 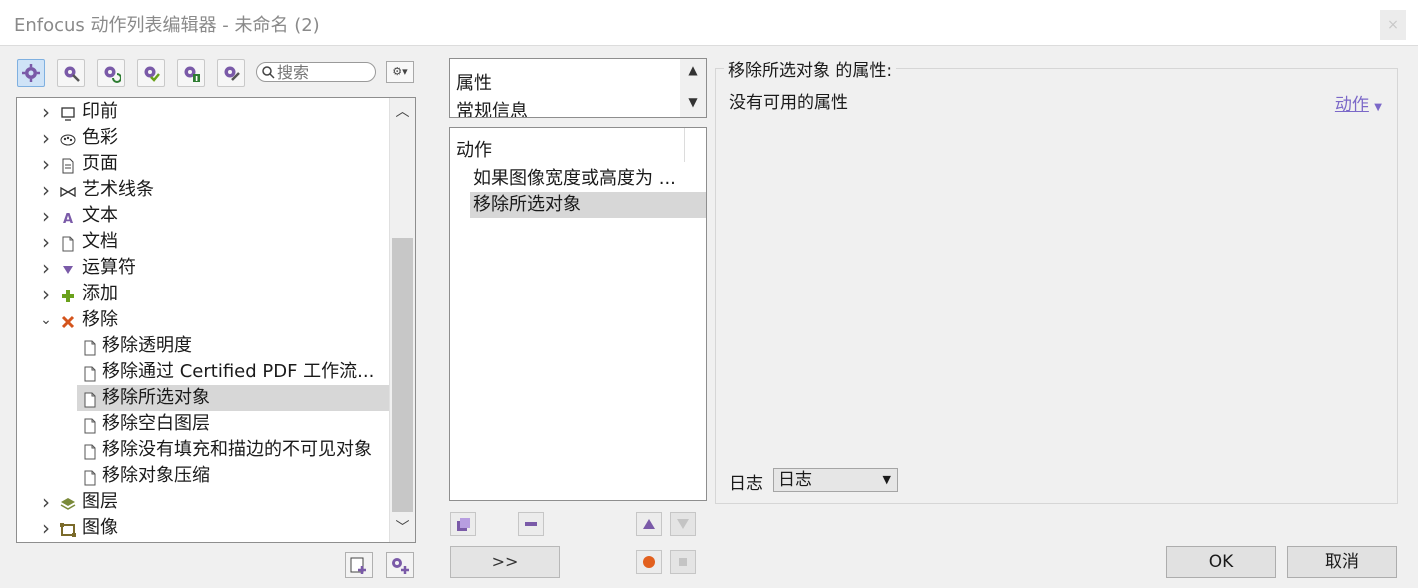 I want to click on gear-add-icon, so click(x=400, y=566).